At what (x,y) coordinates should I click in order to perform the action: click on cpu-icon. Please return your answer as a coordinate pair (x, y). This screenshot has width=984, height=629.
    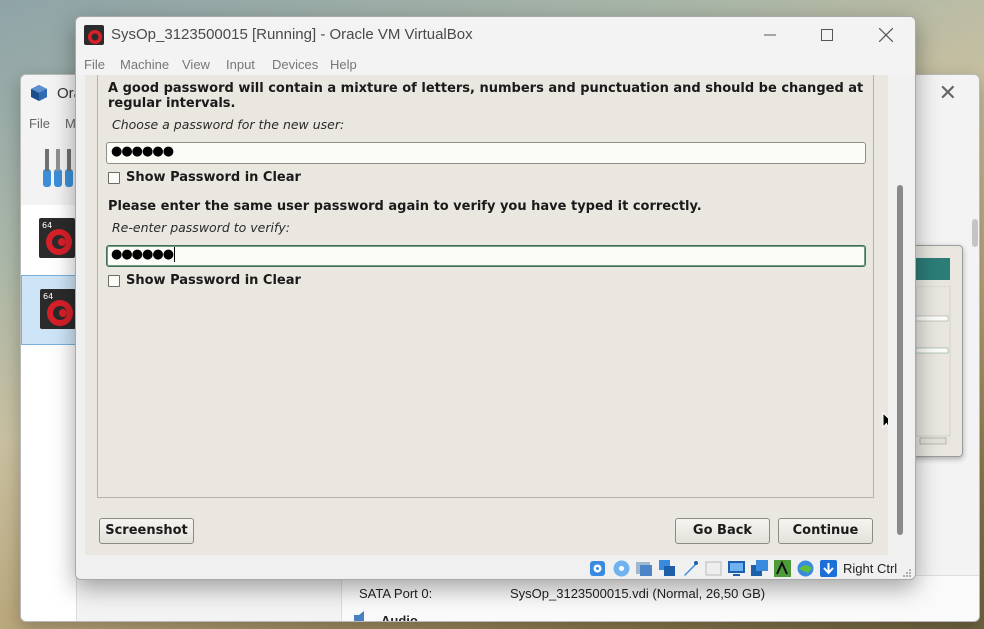
    Looking at the image, I should click on (805, 568).